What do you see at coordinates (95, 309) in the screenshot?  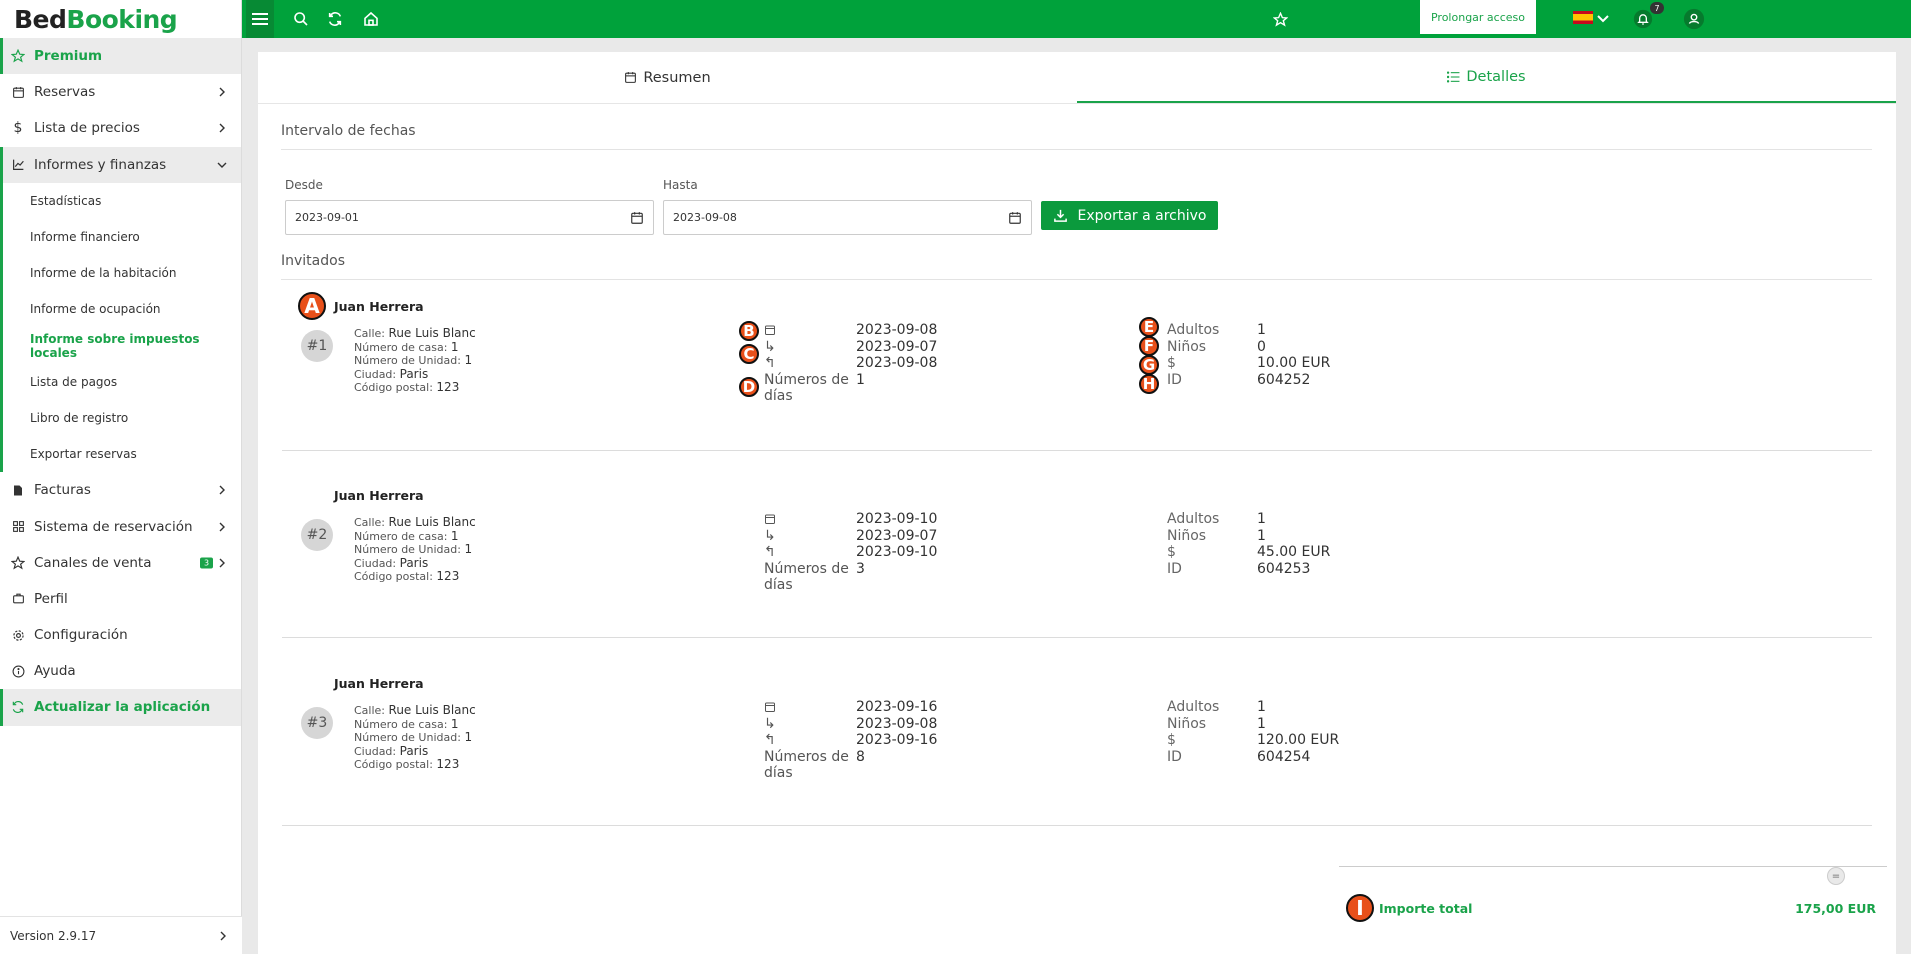 I see `subitem-label: Informe de ocupación` at bounding box center [95, 309].